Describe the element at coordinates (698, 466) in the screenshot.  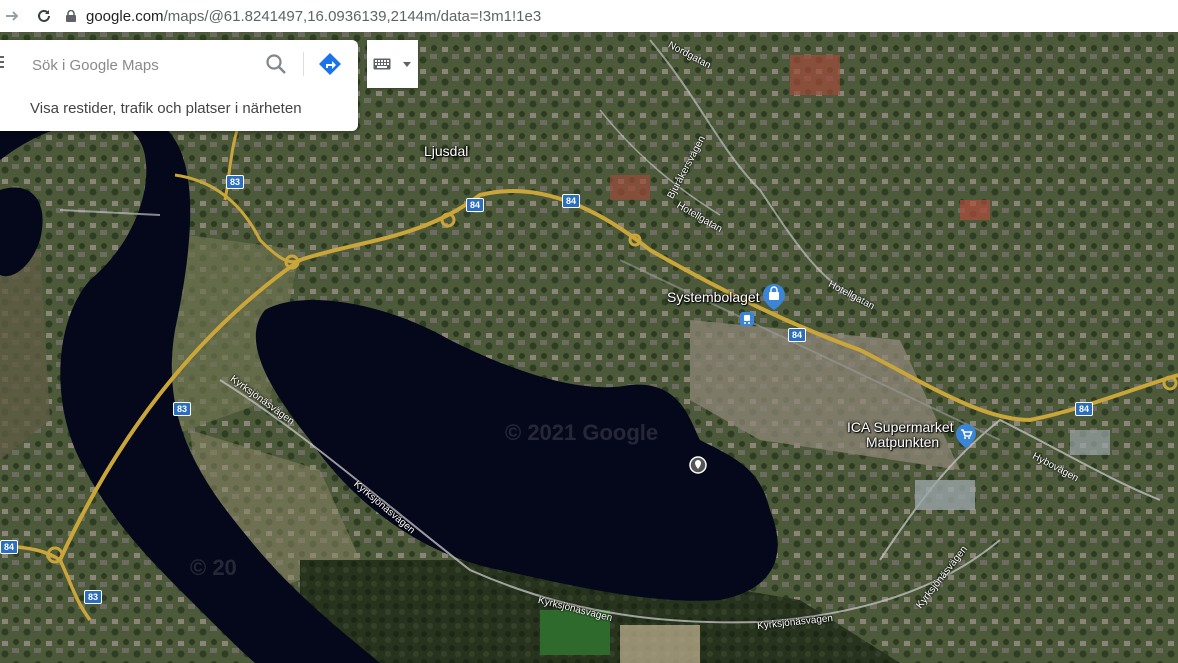
I see `location-pin-icon` at that location.